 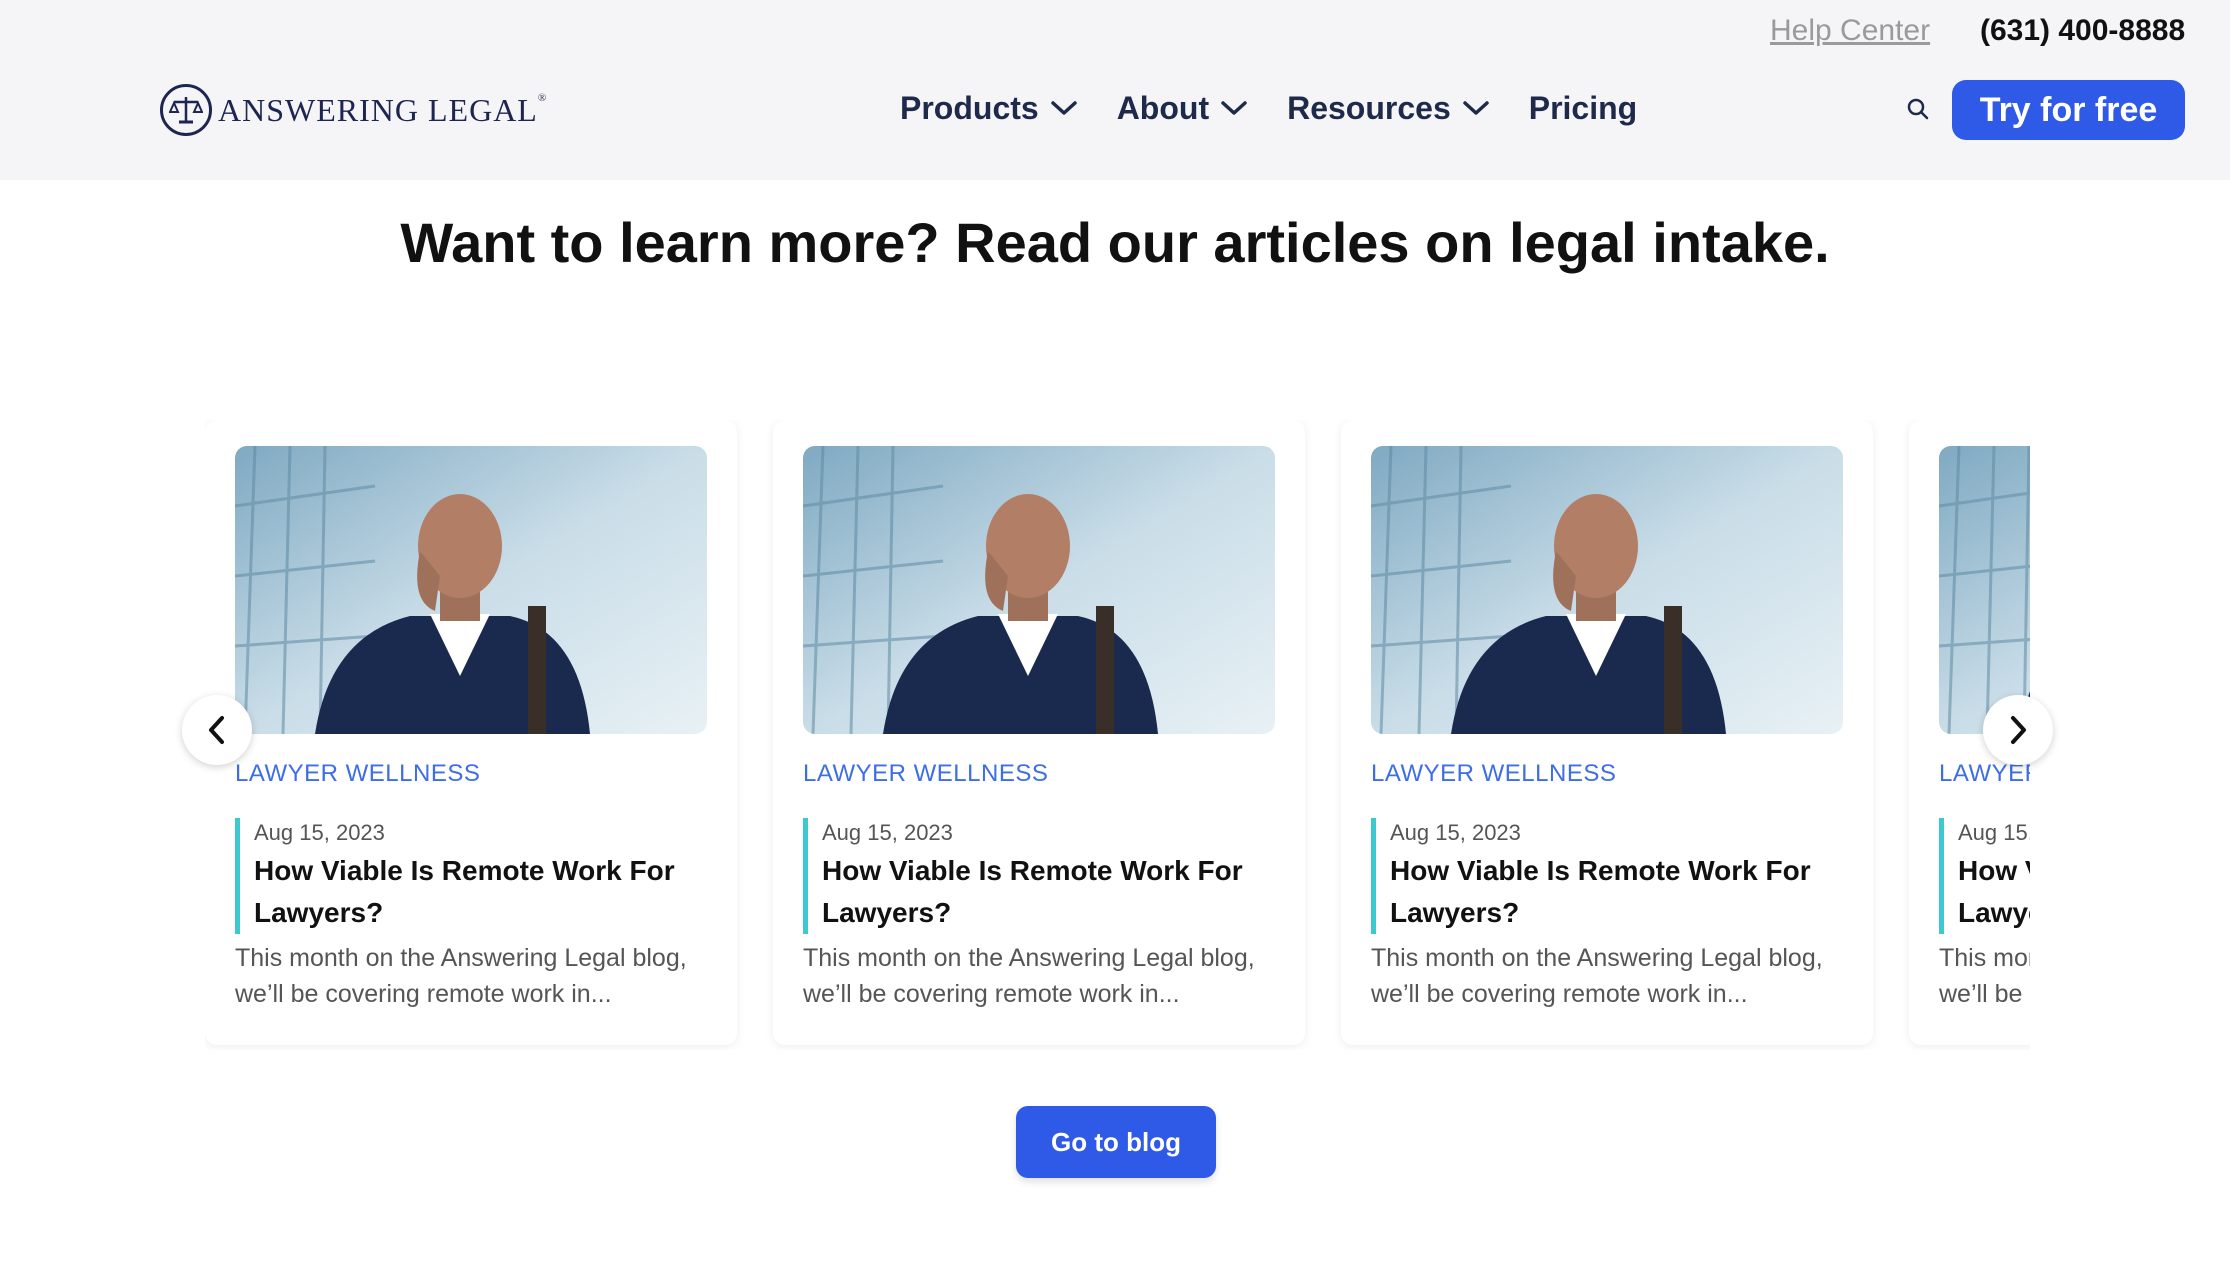 I want to click on nav-pricing: Pricing, so click(x=1583, y=108).